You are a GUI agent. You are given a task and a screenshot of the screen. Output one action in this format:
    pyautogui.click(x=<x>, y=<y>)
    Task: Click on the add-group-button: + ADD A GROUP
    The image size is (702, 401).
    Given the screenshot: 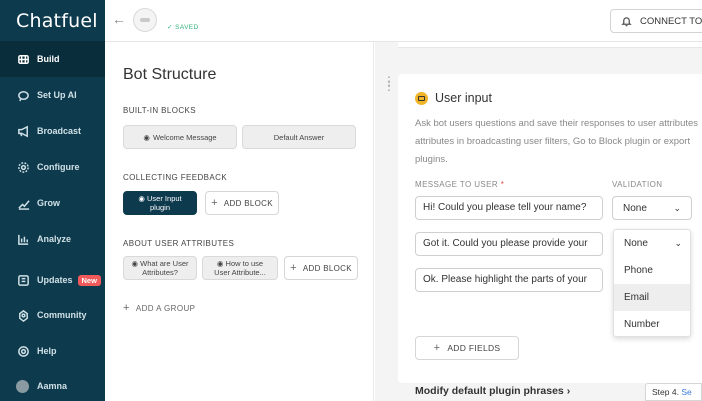 What is the action you would take?
    pyautogui.click(x=159, y=308)
    